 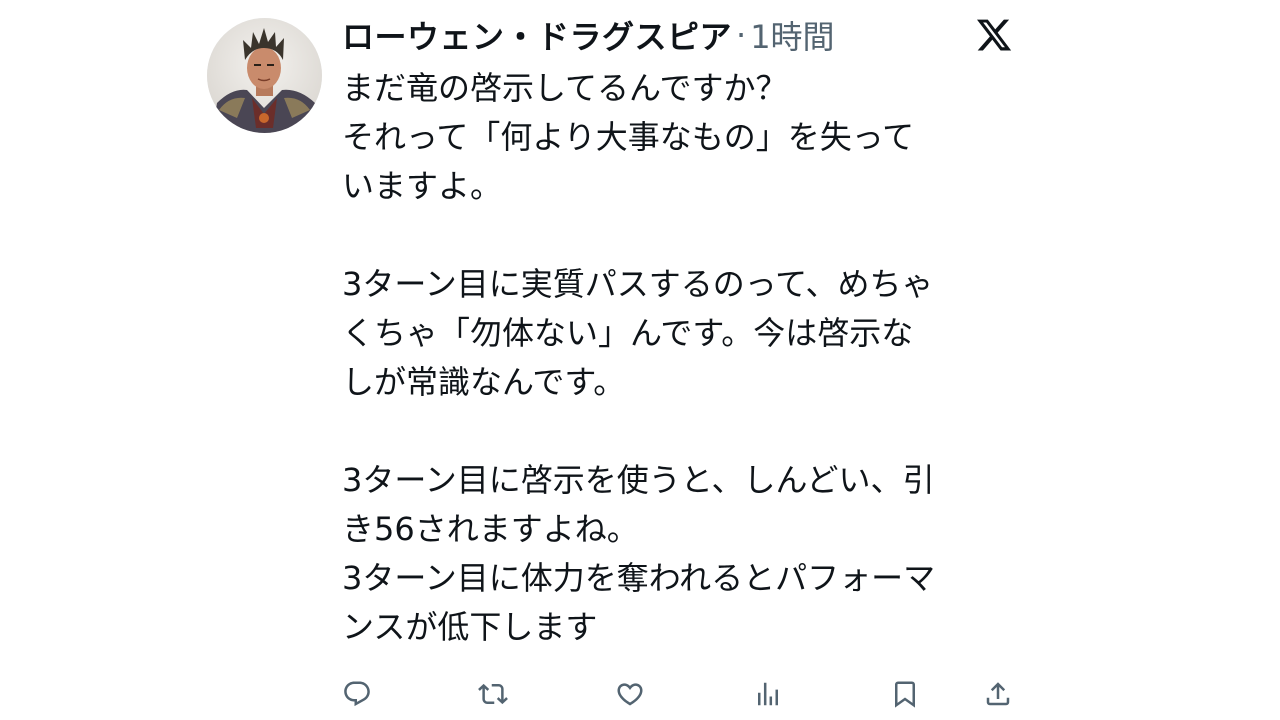 What do you see at coordinates (470, 627) in the screenshot?
I see `text-line: ンスが低下します` at bounding box center [470, 627].